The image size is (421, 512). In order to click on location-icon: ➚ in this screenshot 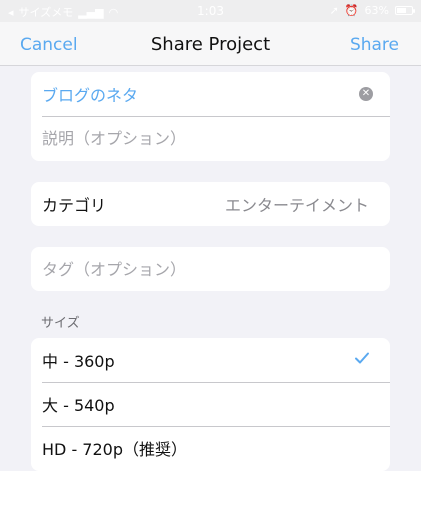, I will do `click(334, 10)`.